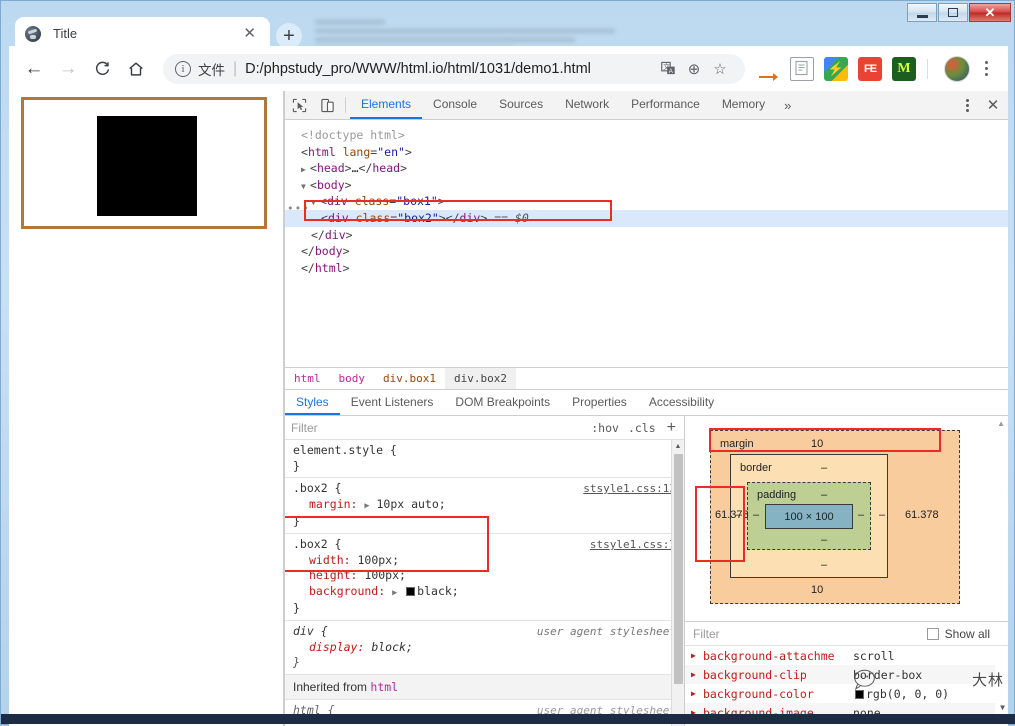 The width and height of the screenshot is (1015, 726). Describe the element at coordinates (646, 168) in the screenshot. I see `dom-node: ▶ <head>…</head>` at that location.